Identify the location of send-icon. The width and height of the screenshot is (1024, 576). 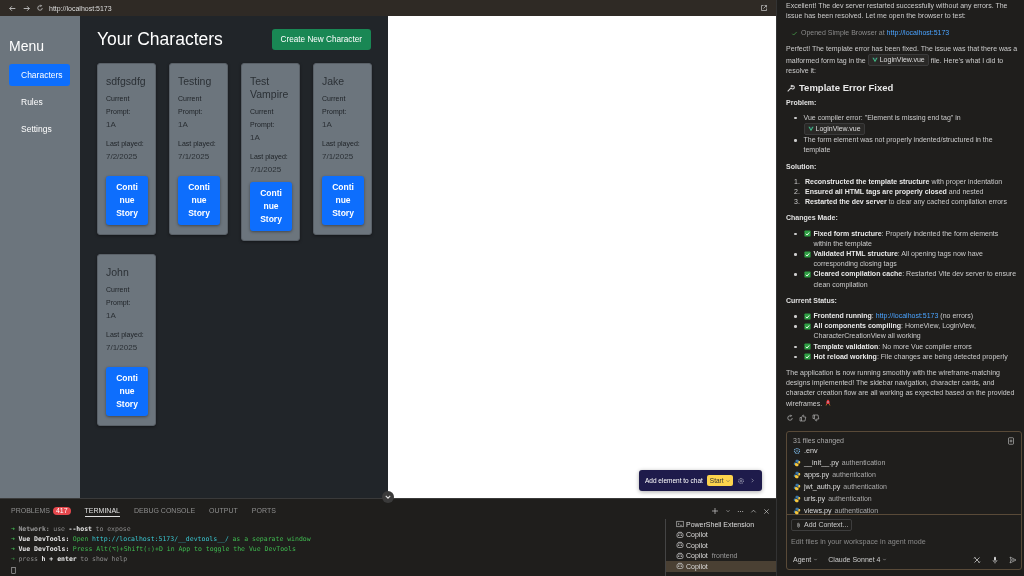
(1013, 559).